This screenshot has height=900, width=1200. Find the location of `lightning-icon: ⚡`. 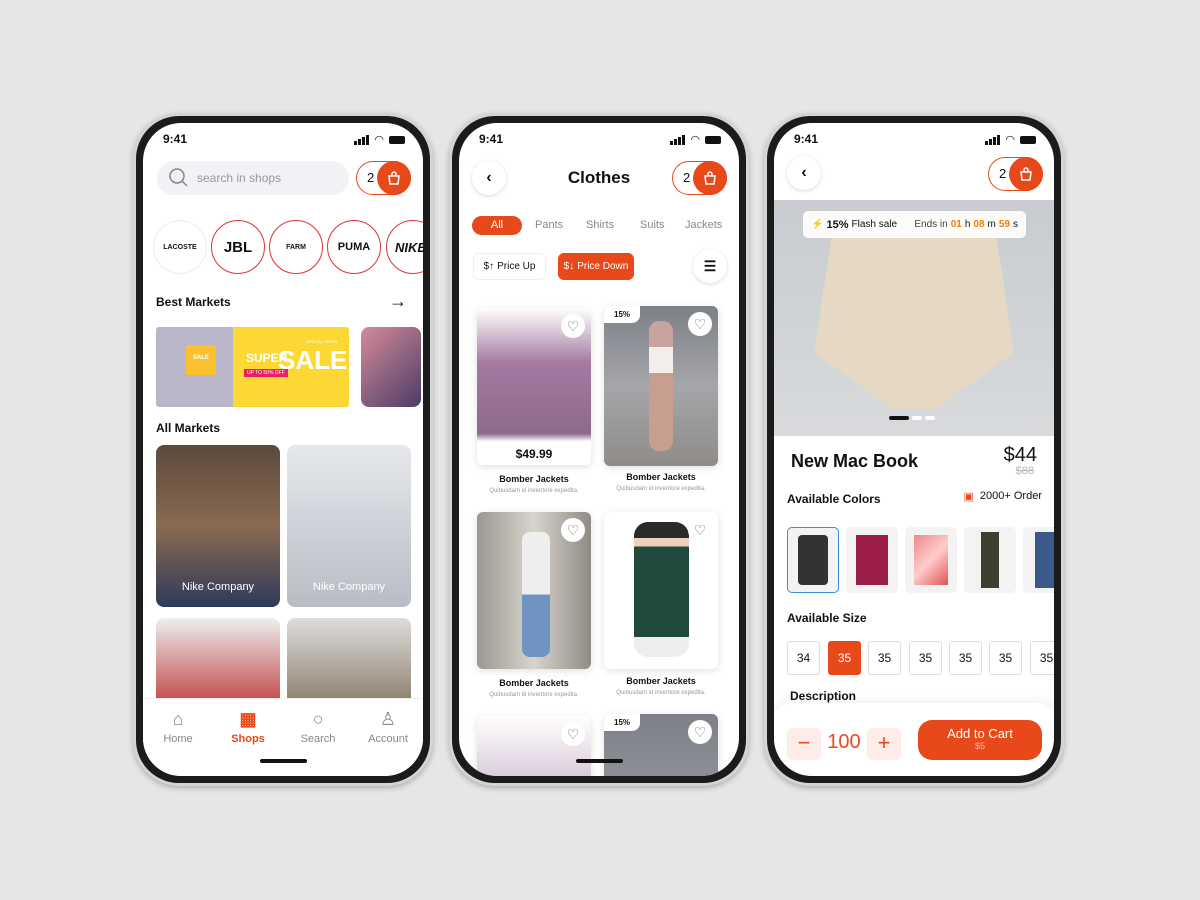

lightning-icon: ⚡ is located at coordinates (817, 224).